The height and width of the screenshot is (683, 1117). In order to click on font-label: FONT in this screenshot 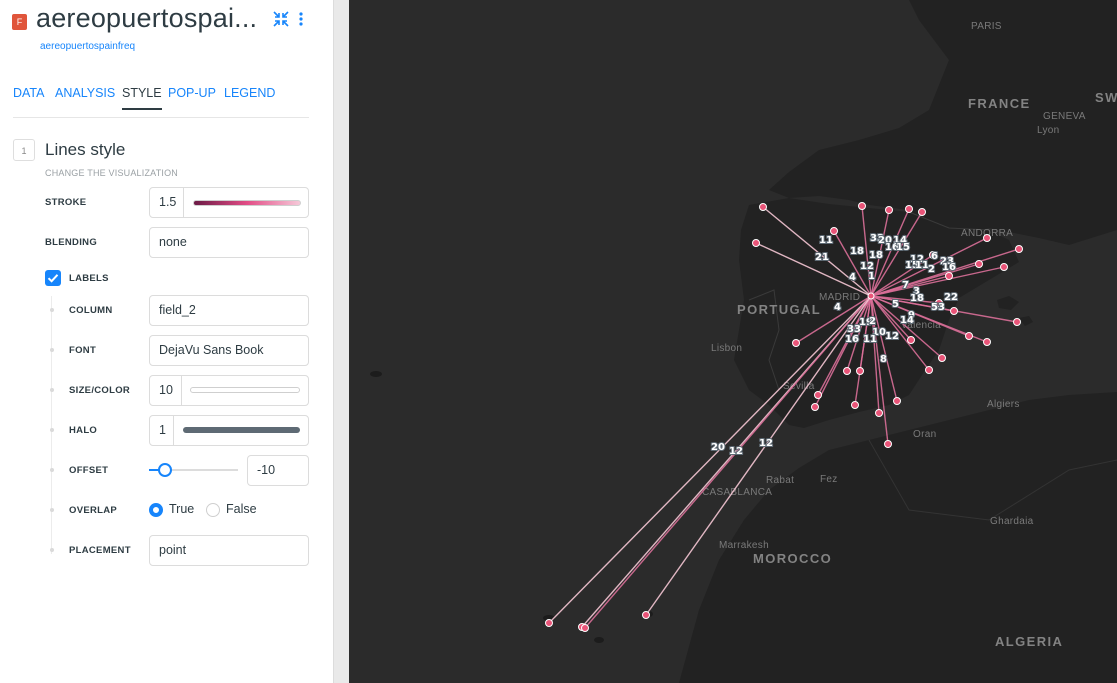, I will do `click(83, 350)`.